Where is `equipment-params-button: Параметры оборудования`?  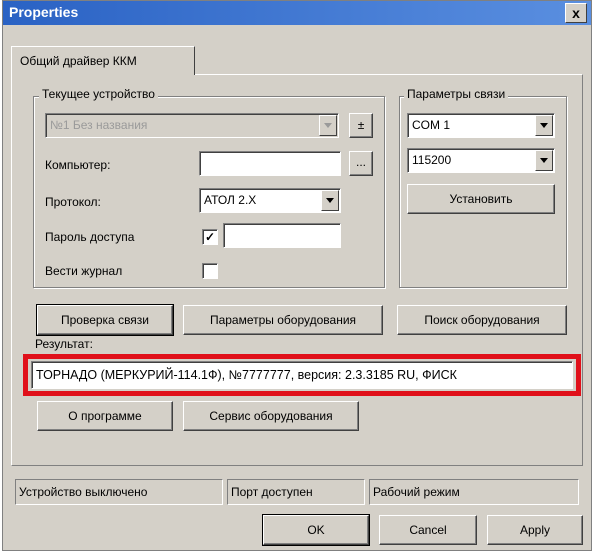 equipment-params-button: Параметры оборудования is located at coordinates (283, 320).